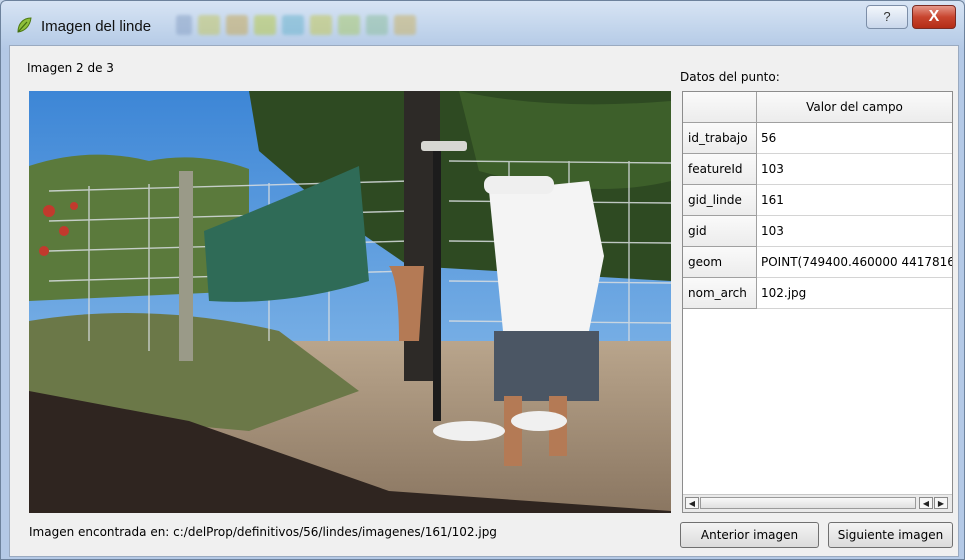 This screenshot has height=560, width=965. Describe the element at coordinates (720, 200) in the screenshot. I see `row-header: gid_linde` at that location.